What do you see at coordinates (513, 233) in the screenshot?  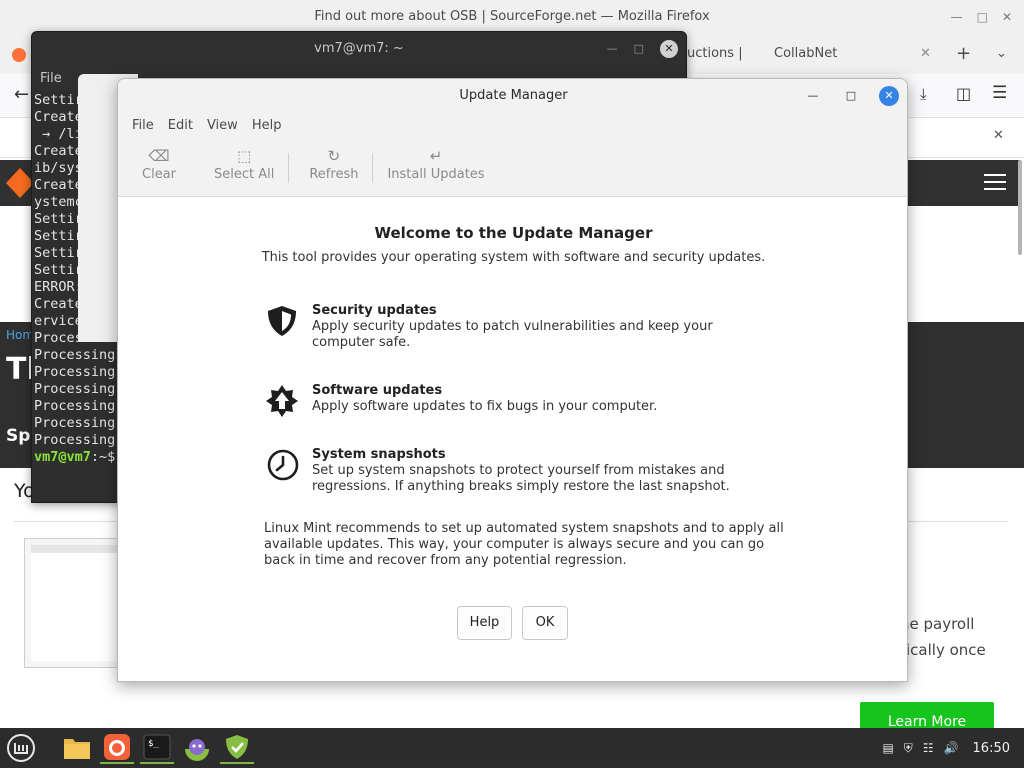 I see `welcome-title: Welcome to the Update Manager` at bounding box center [513, 233].